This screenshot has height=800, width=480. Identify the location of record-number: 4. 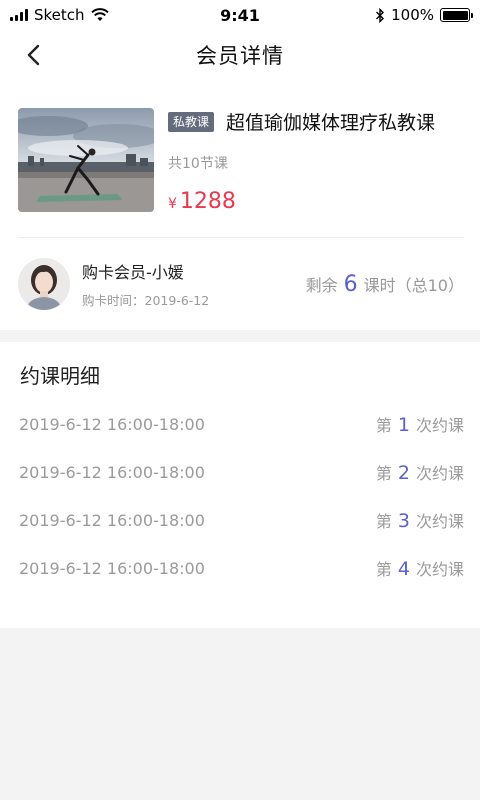
(403, 569).